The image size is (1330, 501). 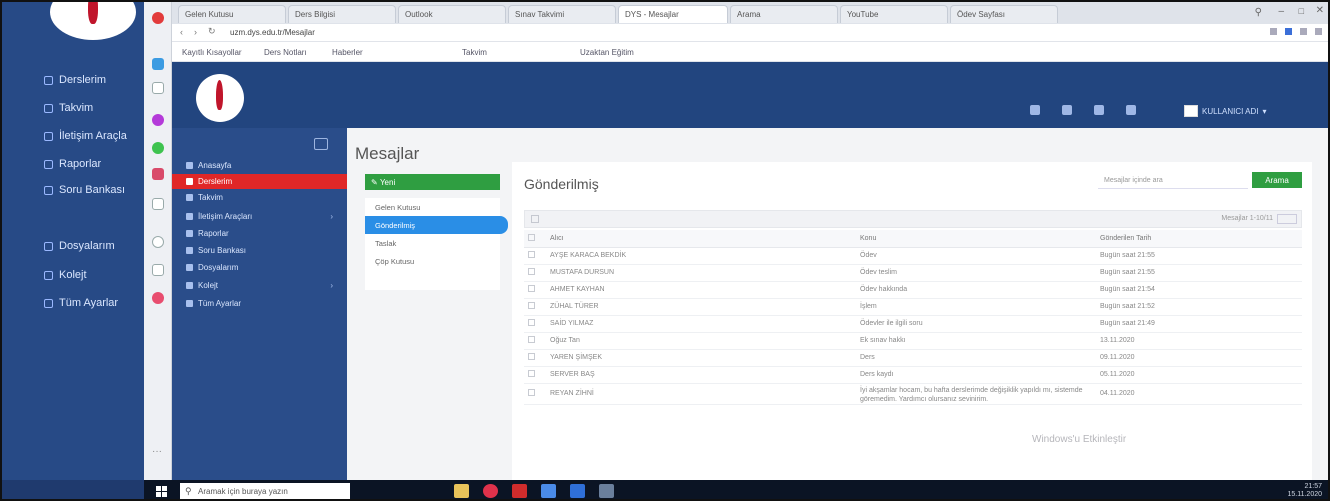 What do you see at coordinates (452, 14) in the screenshot?
I see `browser-tab: Outlook` at bounding box center [452, 14].